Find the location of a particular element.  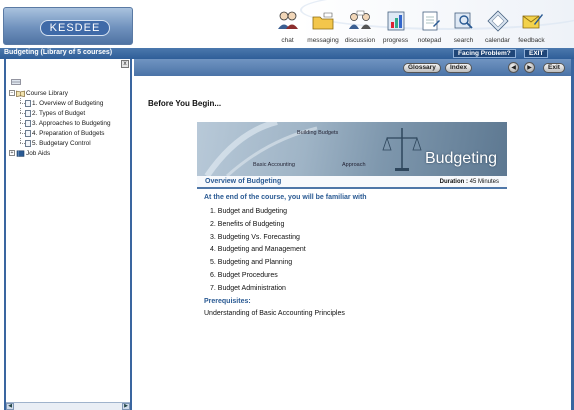

list-item: 7. Budget Administration is located at coordinates (248, 288).